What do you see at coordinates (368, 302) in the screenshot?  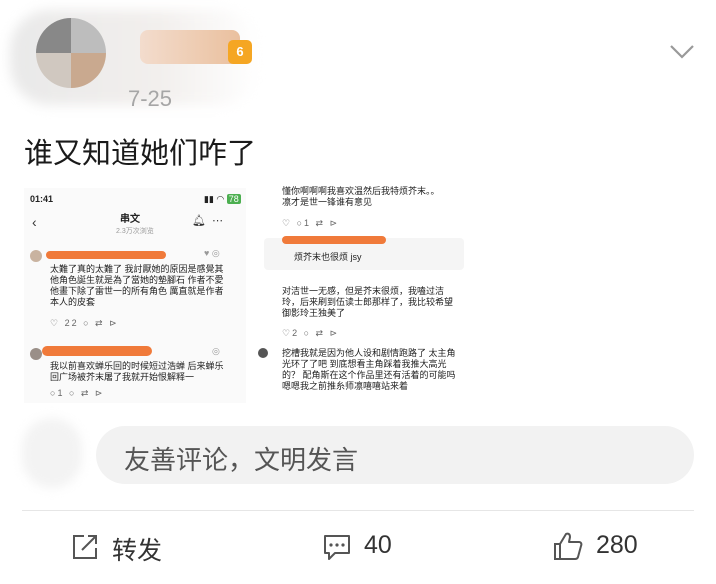 I see `comment-line: 玲，后来刷到伍读士郎那样了，我比较希望` at bounding box center [368, 302].